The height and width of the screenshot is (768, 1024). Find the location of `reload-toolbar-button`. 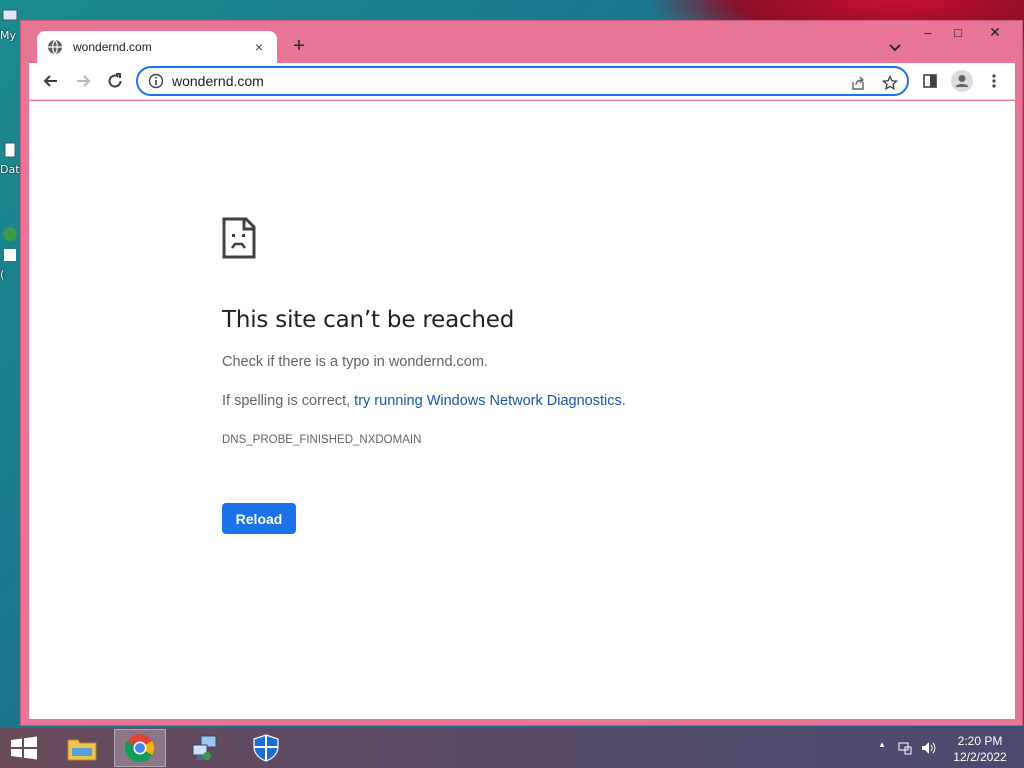

reload-toolbar-button is located at coordinates (115, 81).